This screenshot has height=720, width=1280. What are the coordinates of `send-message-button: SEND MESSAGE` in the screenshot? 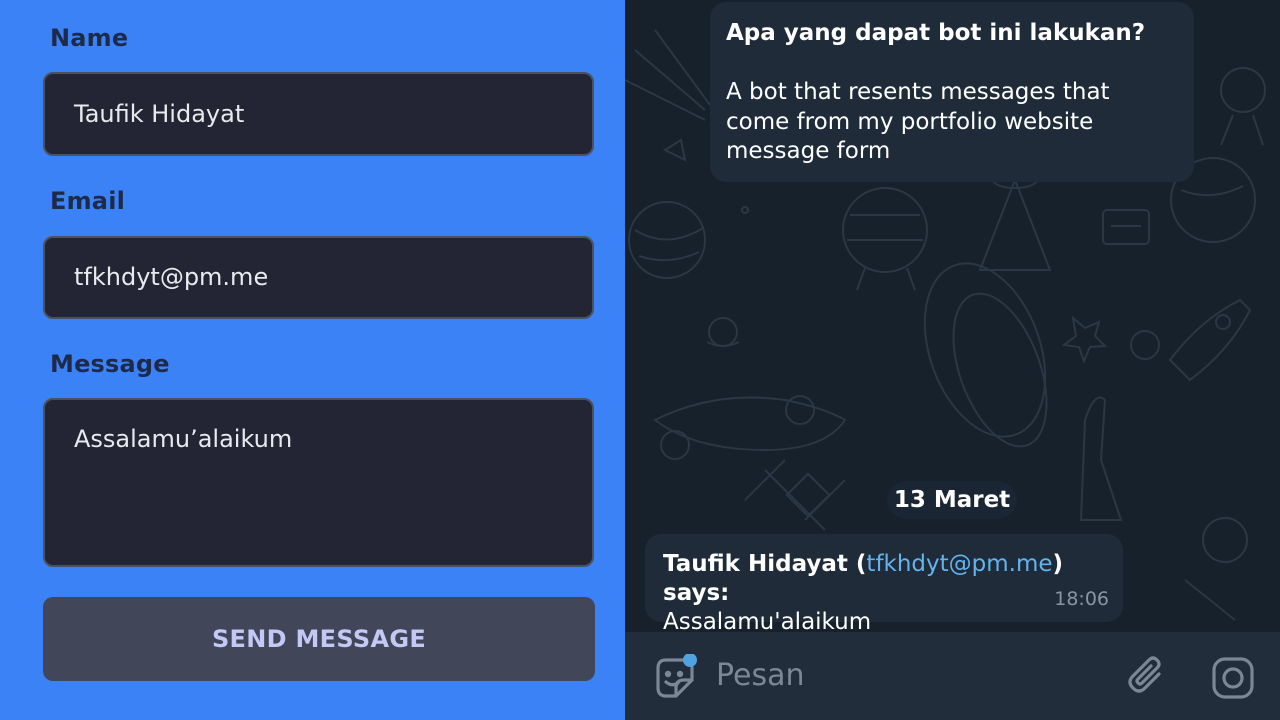 It's located at (319, 639).